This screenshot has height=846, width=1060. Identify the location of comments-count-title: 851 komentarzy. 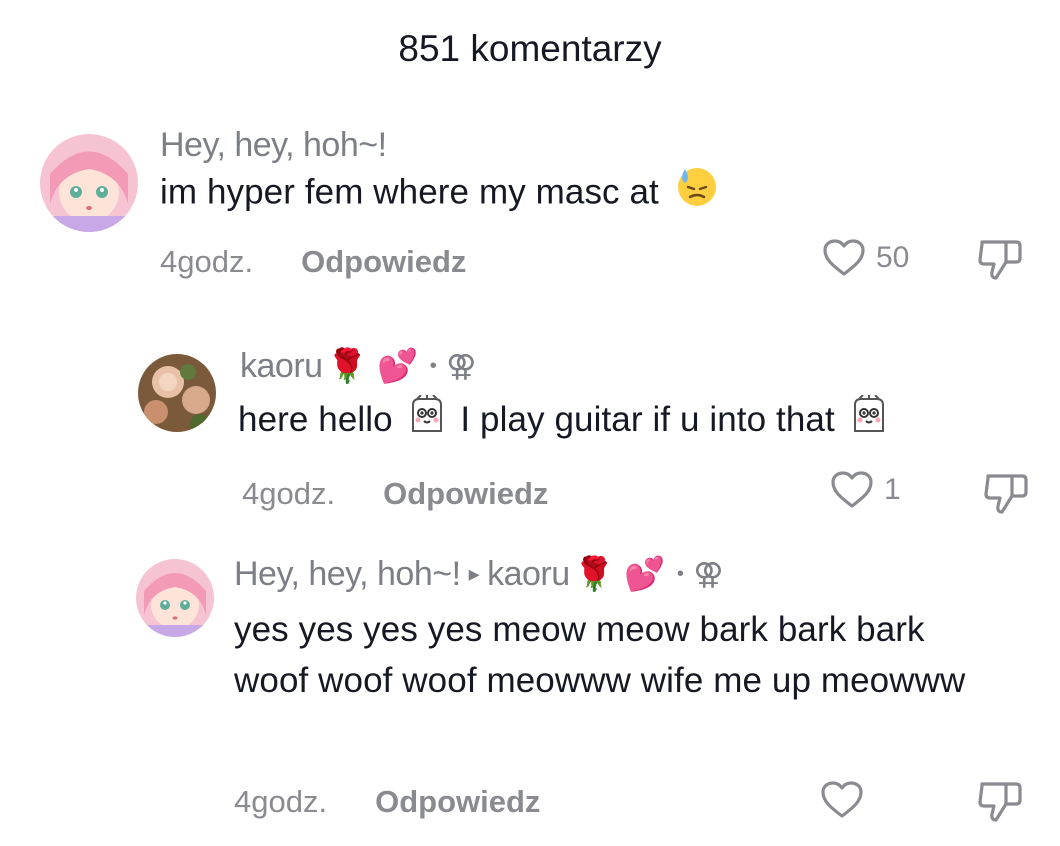
(530, 48).